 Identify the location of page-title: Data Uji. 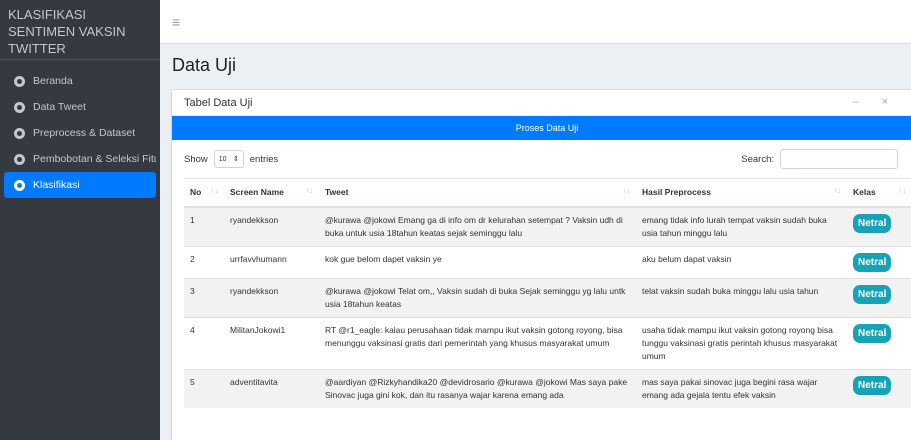
(204, 65).